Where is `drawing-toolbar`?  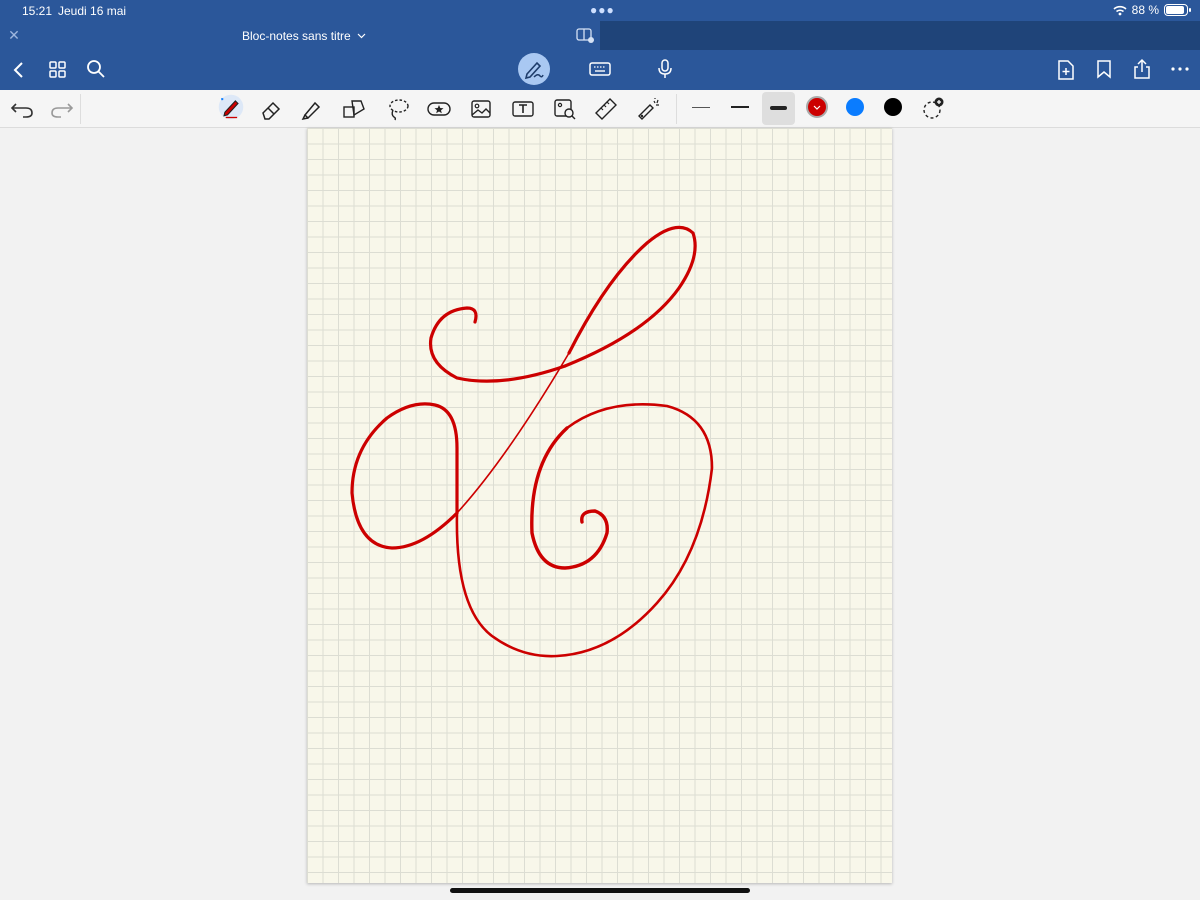
drawing-toolbar is located at coordinates (600, 109).